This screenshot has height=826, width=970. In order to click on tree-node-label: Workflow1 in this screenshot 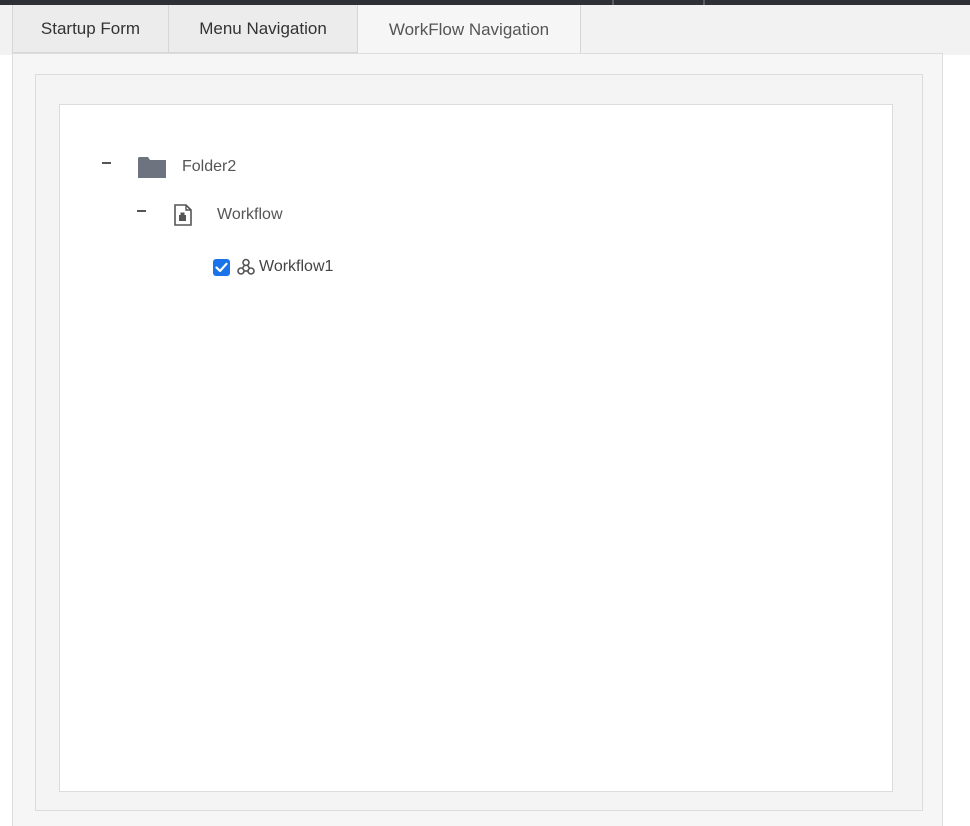, I will do `click(296, 266)`.